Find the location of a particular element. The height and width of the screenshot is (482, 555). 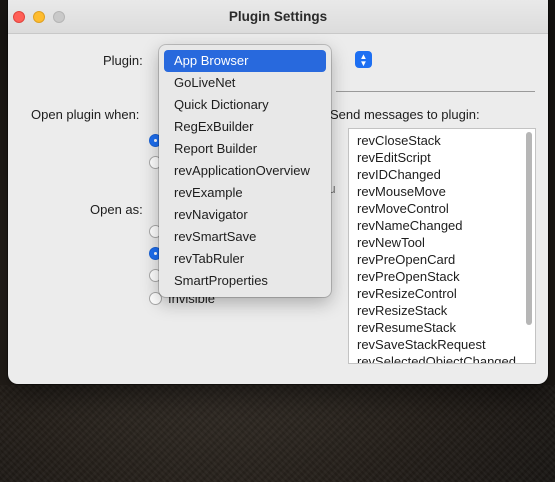

message-list-item: revMouseMove is located at coordinates (442, 191).